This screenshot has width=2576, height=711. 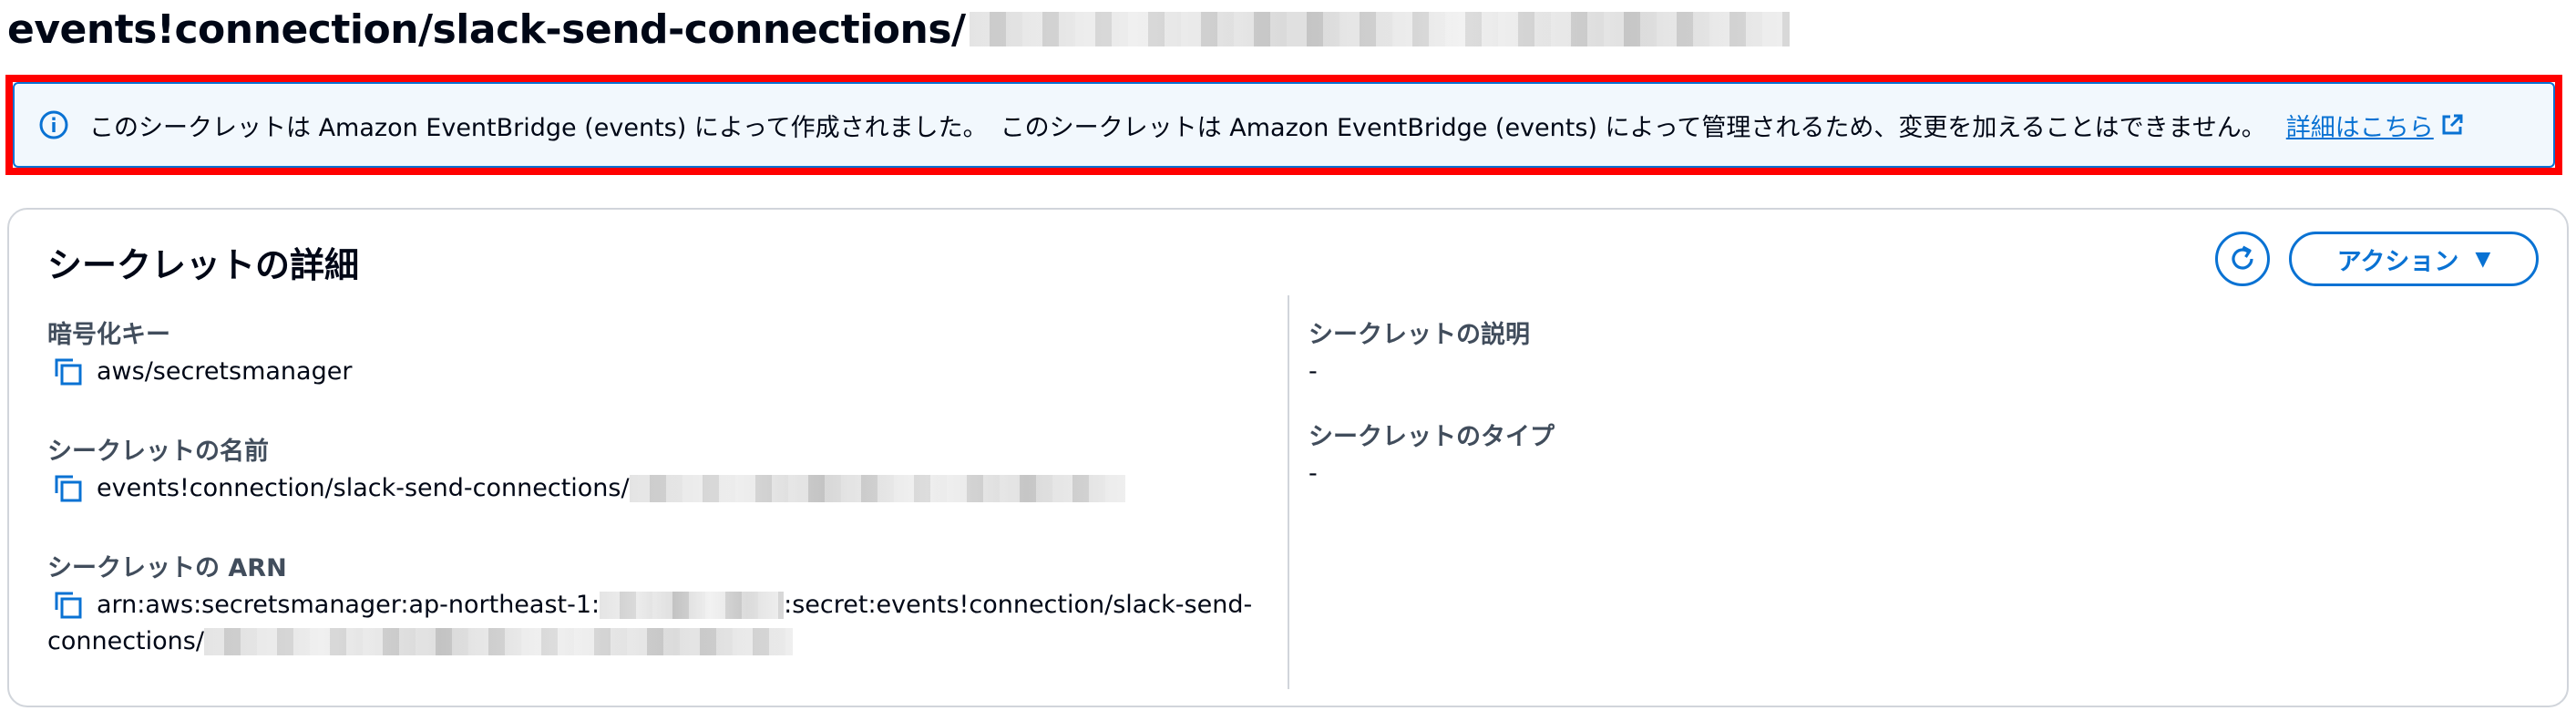 I want to click on secret-type-field: シークレットのタイプ -, so click(x=1432, y=455).